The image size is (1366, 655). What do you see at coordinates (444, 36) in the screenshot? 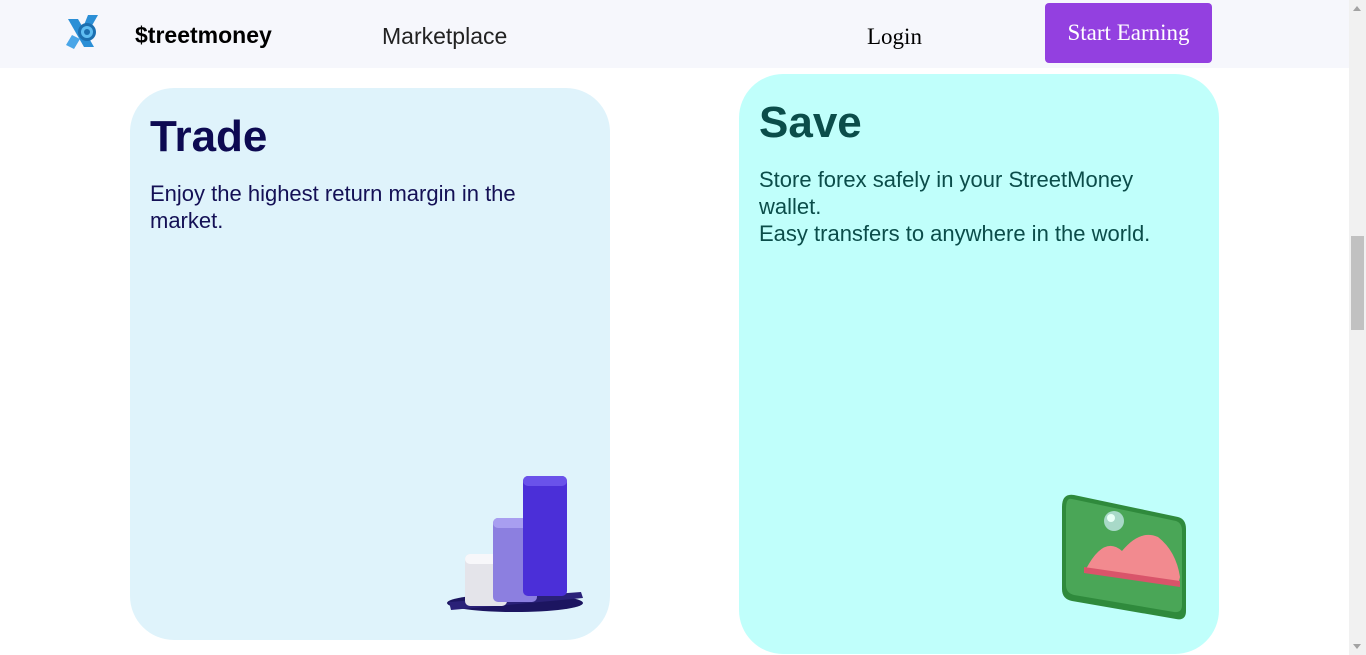
I see `nav-link-marketplace: Marketplace` at bounding box center [444, 36].